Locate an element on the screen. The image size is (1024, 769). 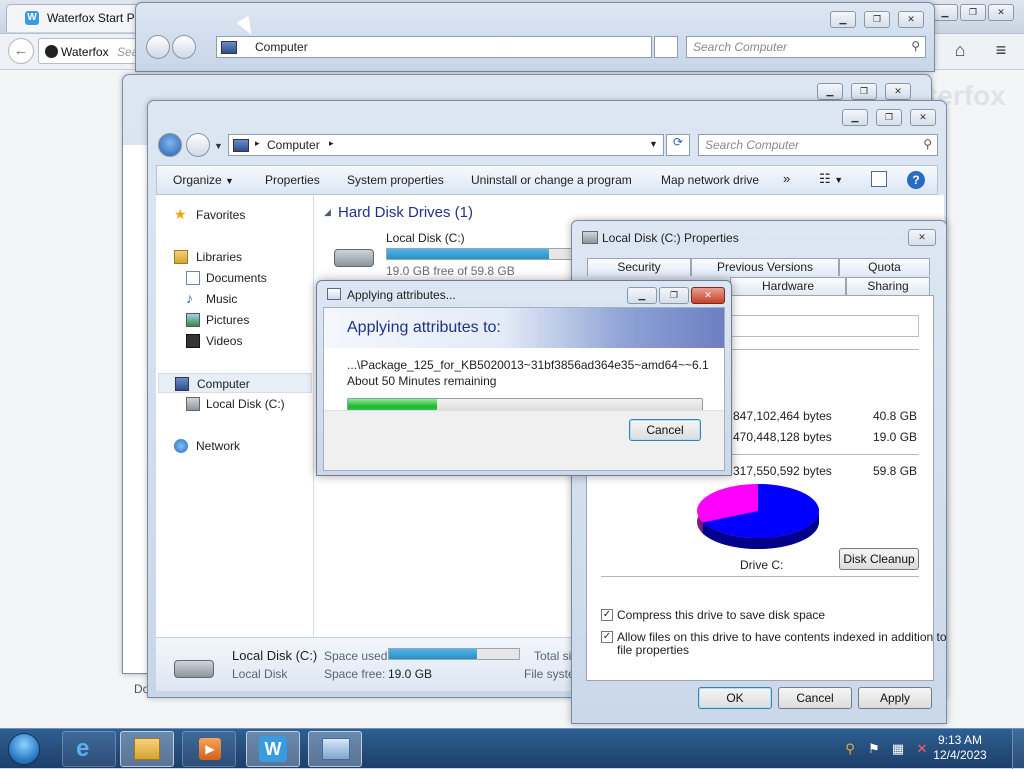
nav-item-favorites: ★ Favorites is located at coordinates (234, 215).